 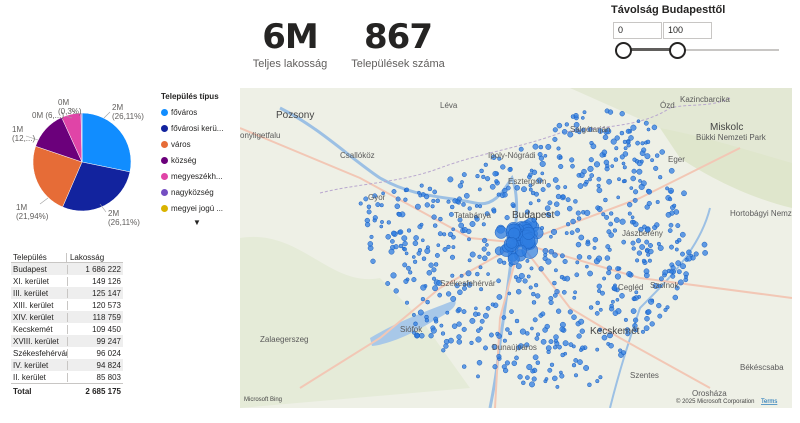 What do you see at coordinates (67, 365) in the screenshot?
I see `table-row: IV. kerület 94 824` at bounding box center [67, 365].